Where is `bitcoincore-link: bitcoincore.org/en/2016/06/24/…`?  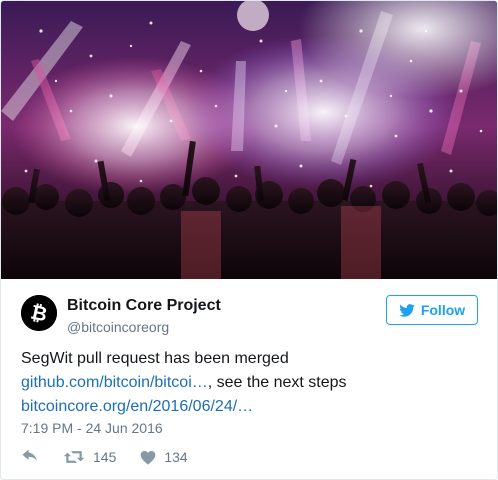
bitcoincore-link: bitcoincore.org/en/2016/06/24/… is located at coordinates (137, 406).